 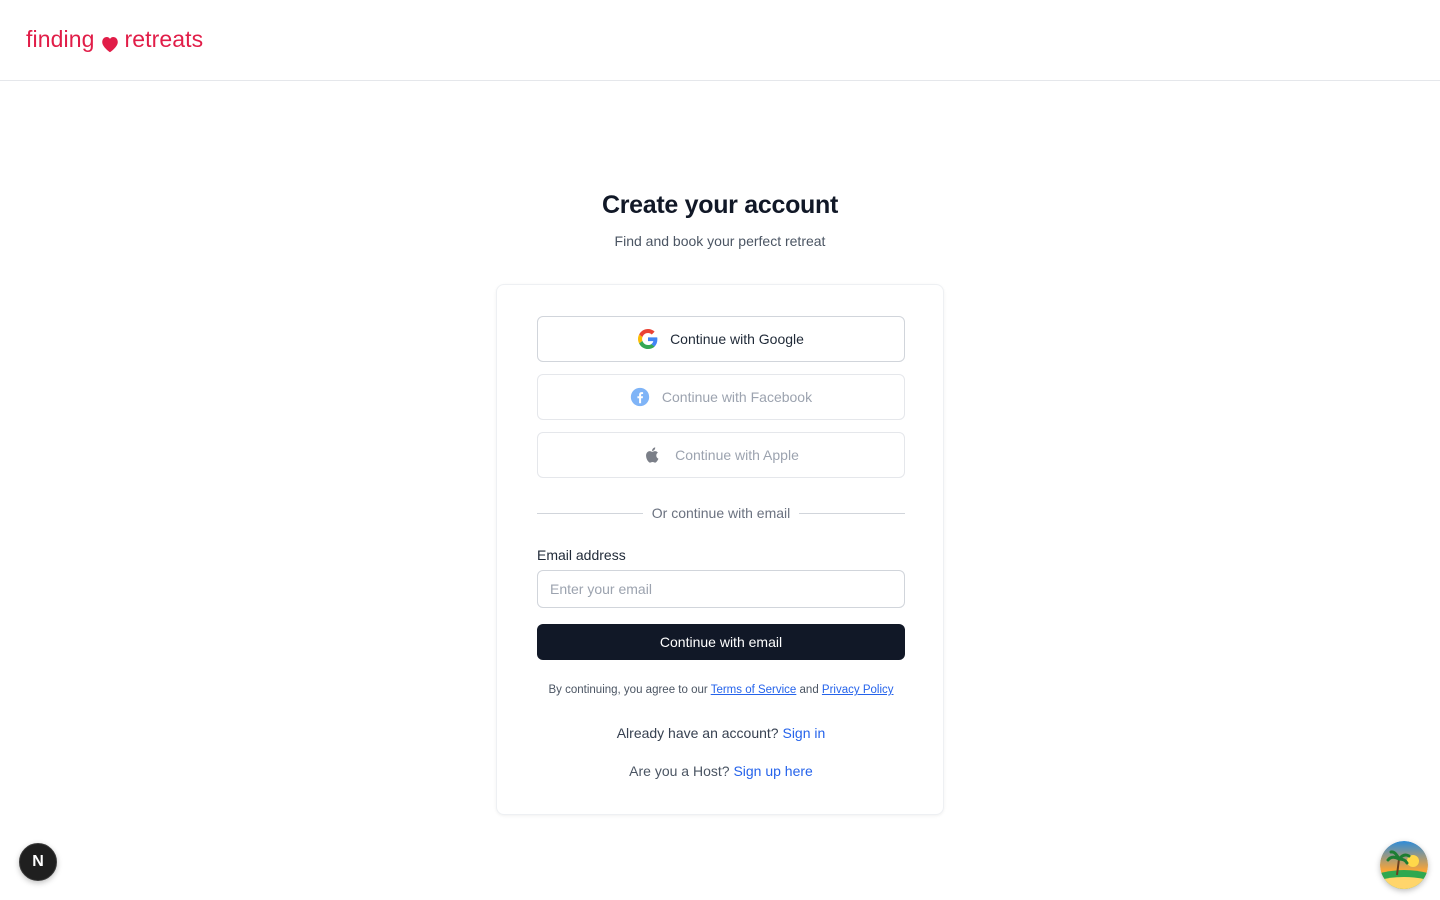 I want to click on nextjs-icon: N, so click(x=38, y=862).